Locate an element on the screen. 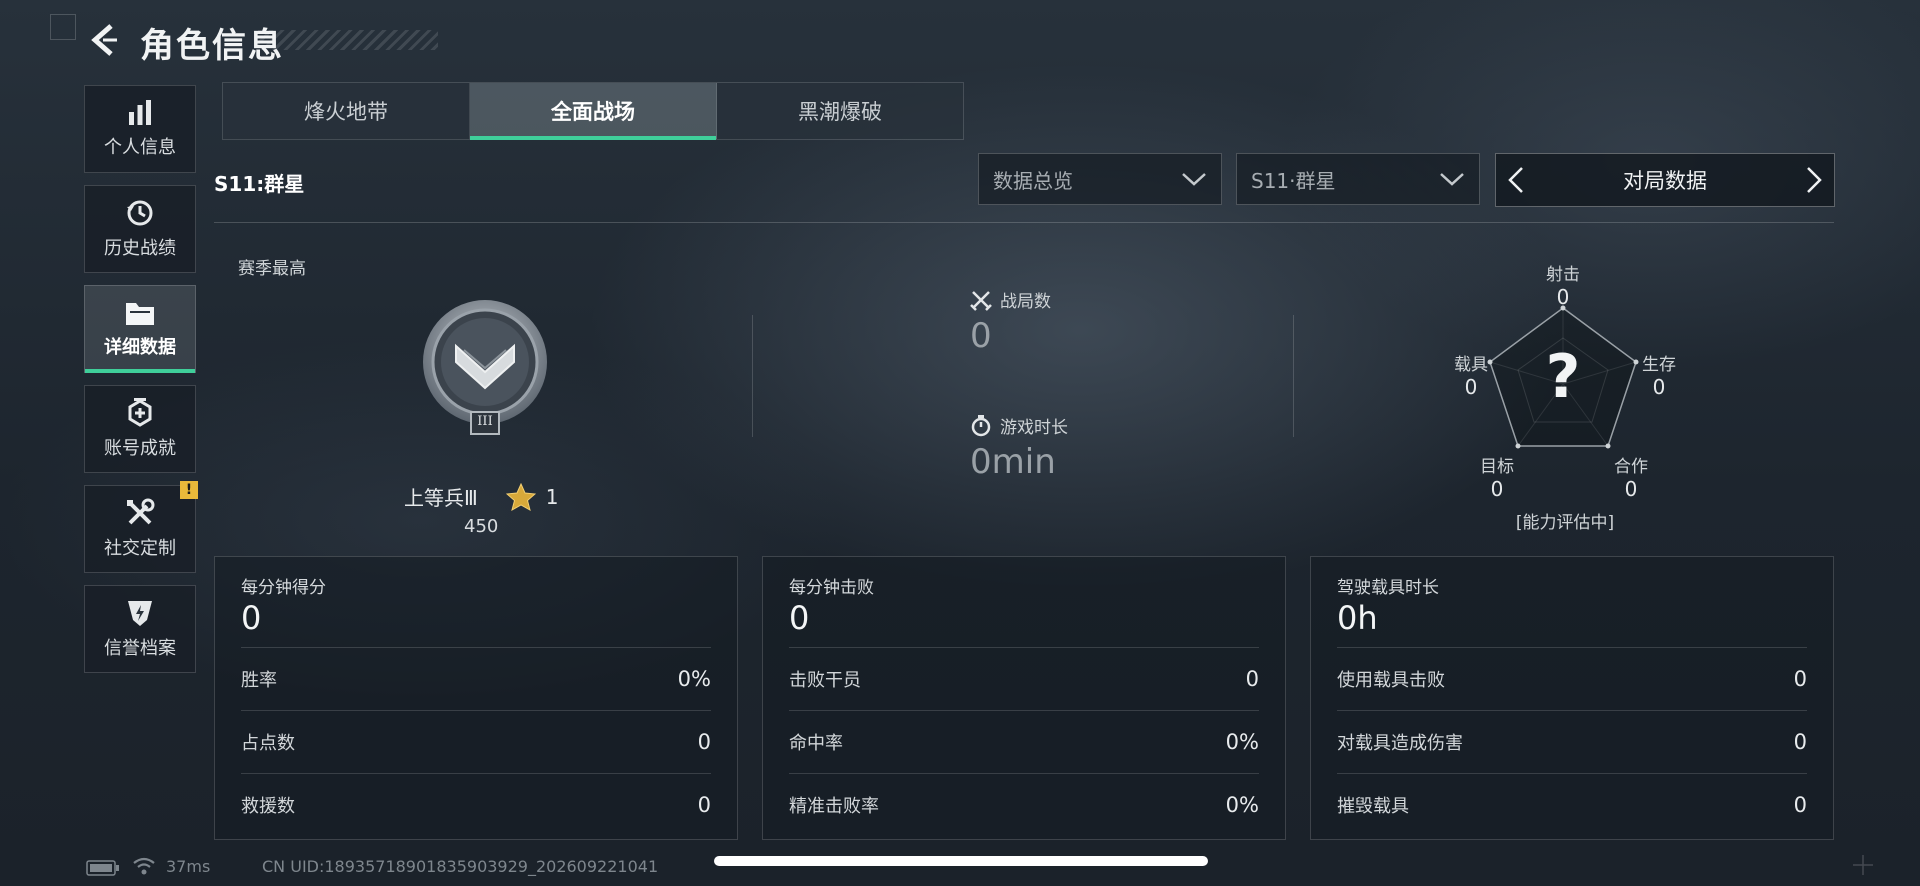 This screenshot has height=886, width=1920. panel-header: 驾驶载具时长 is located at coordinates (1388, 588).